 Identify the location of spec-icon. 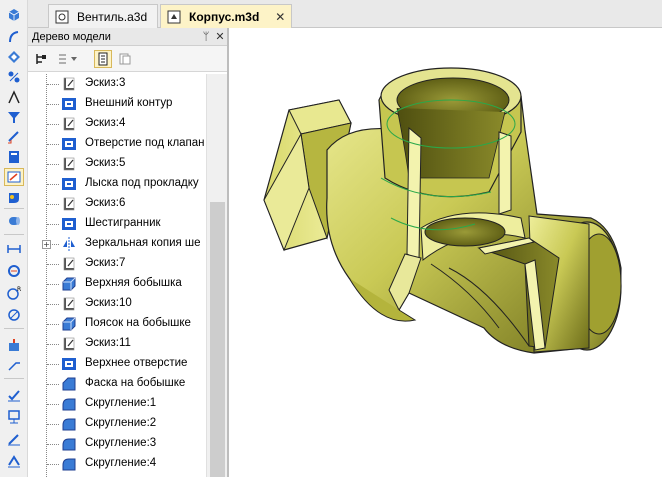
(14, 157).